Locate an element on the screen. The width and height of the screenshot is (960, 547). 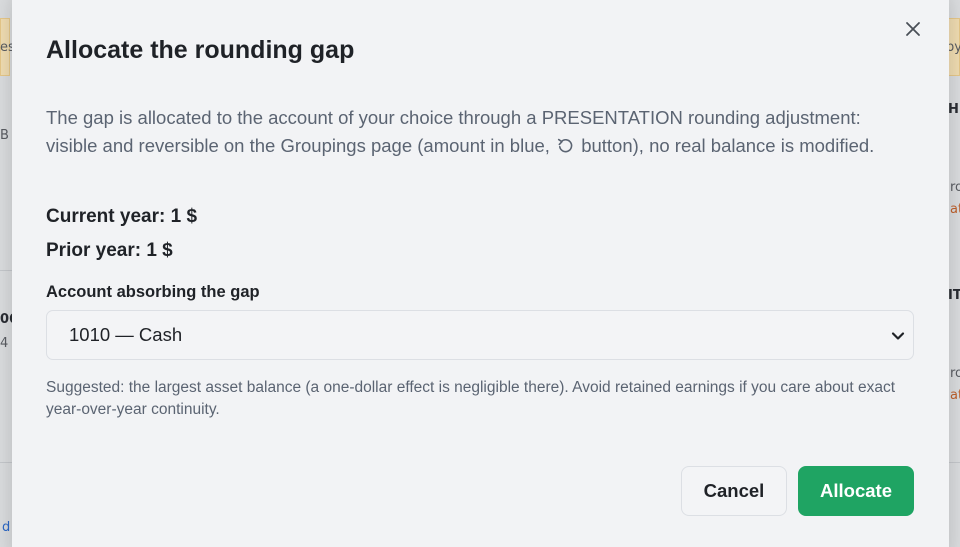
current-year-gap: Current year: 1 $ is located at coordinates (122, 216).